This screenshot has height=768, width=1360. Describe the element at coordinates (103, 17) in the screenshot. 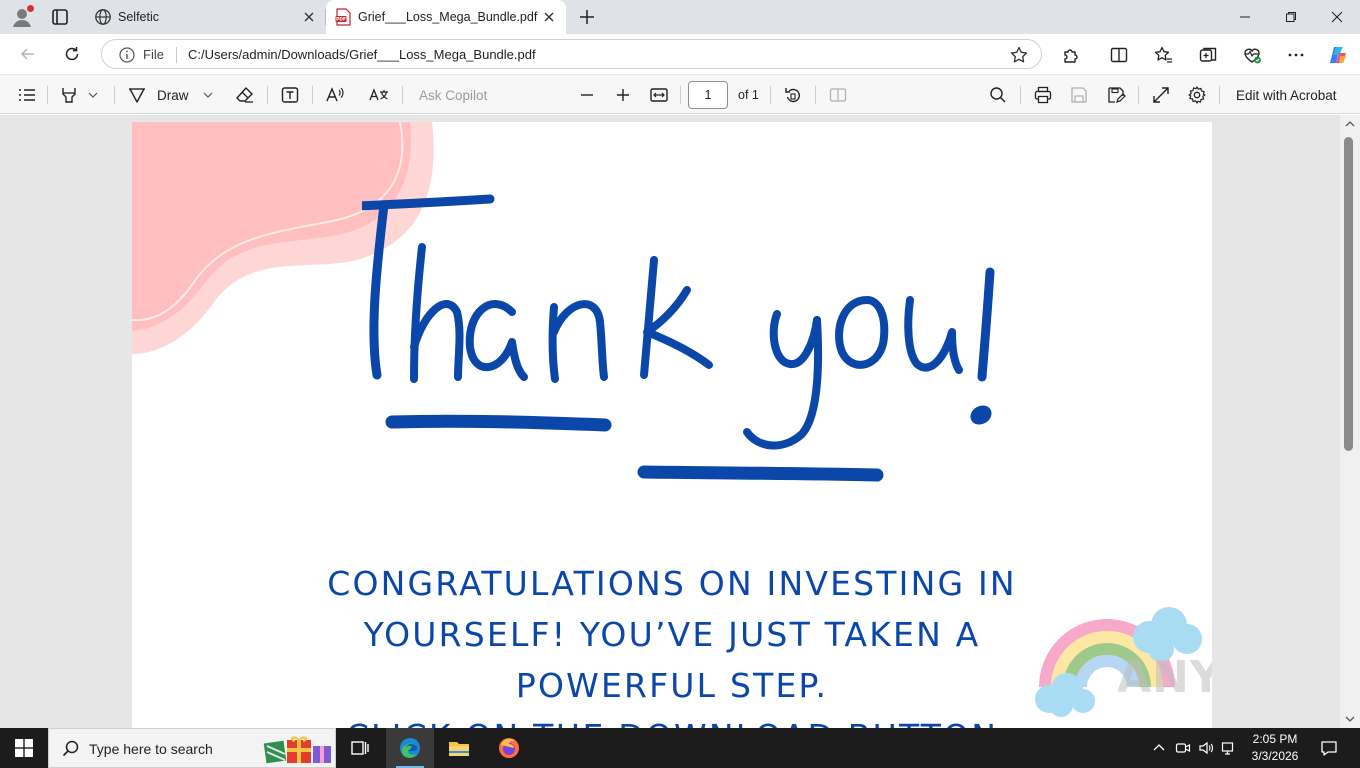

I see `globe-icon` at that location.